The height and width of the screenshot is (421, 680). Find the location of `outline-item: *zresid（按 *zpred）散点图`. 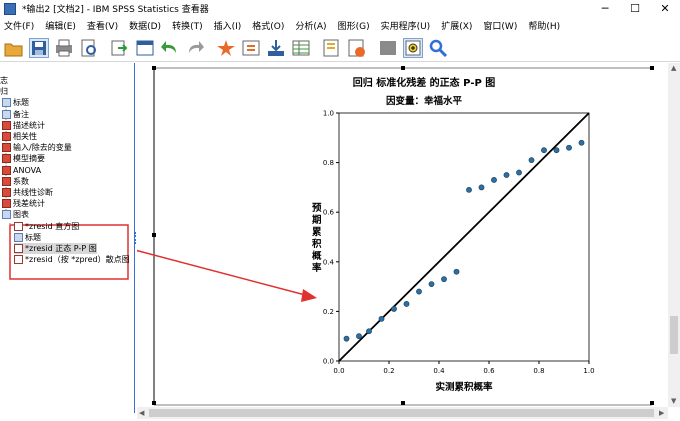

outline-item: *zresid（按 *zpred）散点图 is located at coordinates (72, 259).